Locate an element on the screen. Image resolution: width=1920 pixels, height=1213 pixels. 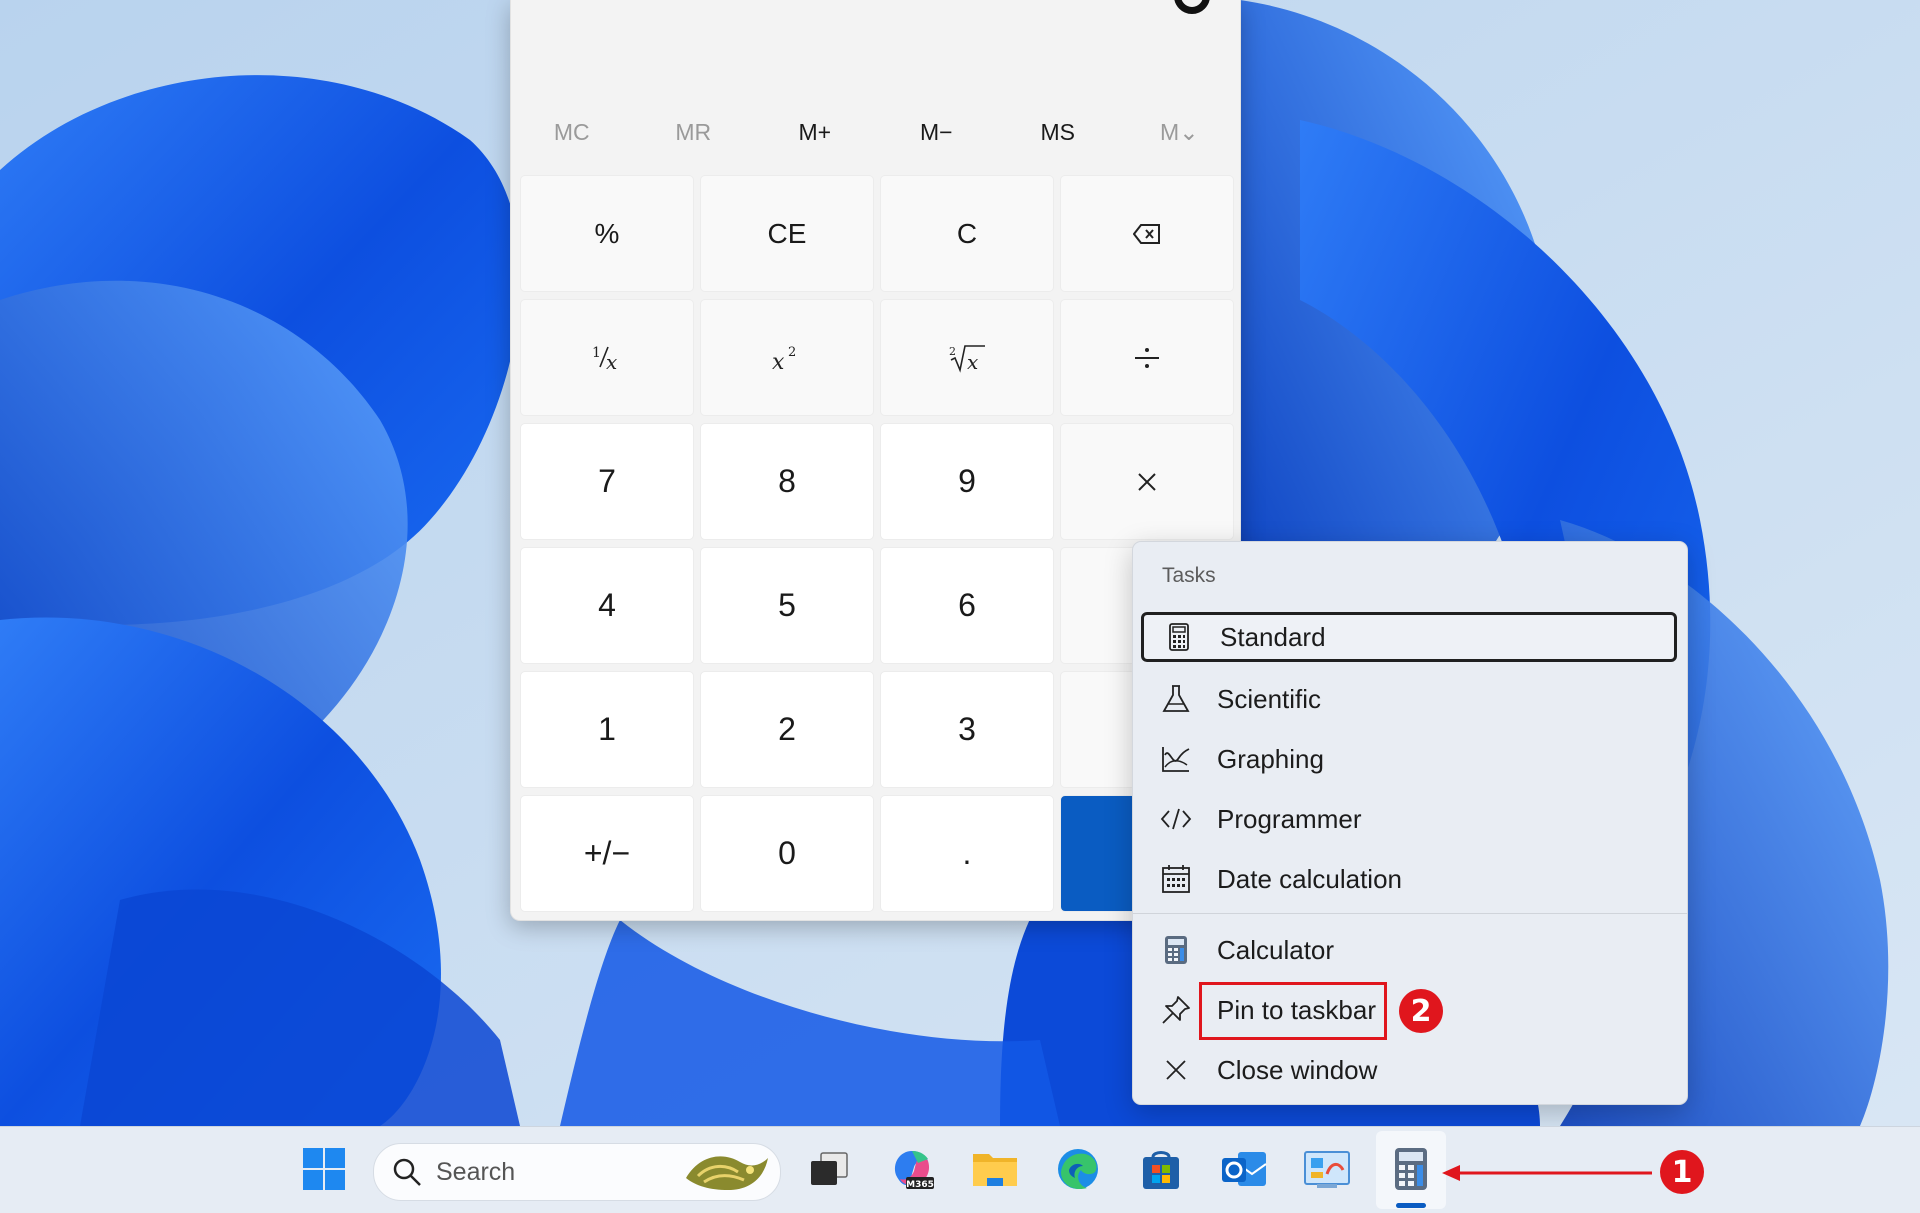
tasks-heading: Tasks is located at coordinates (1189, 575).